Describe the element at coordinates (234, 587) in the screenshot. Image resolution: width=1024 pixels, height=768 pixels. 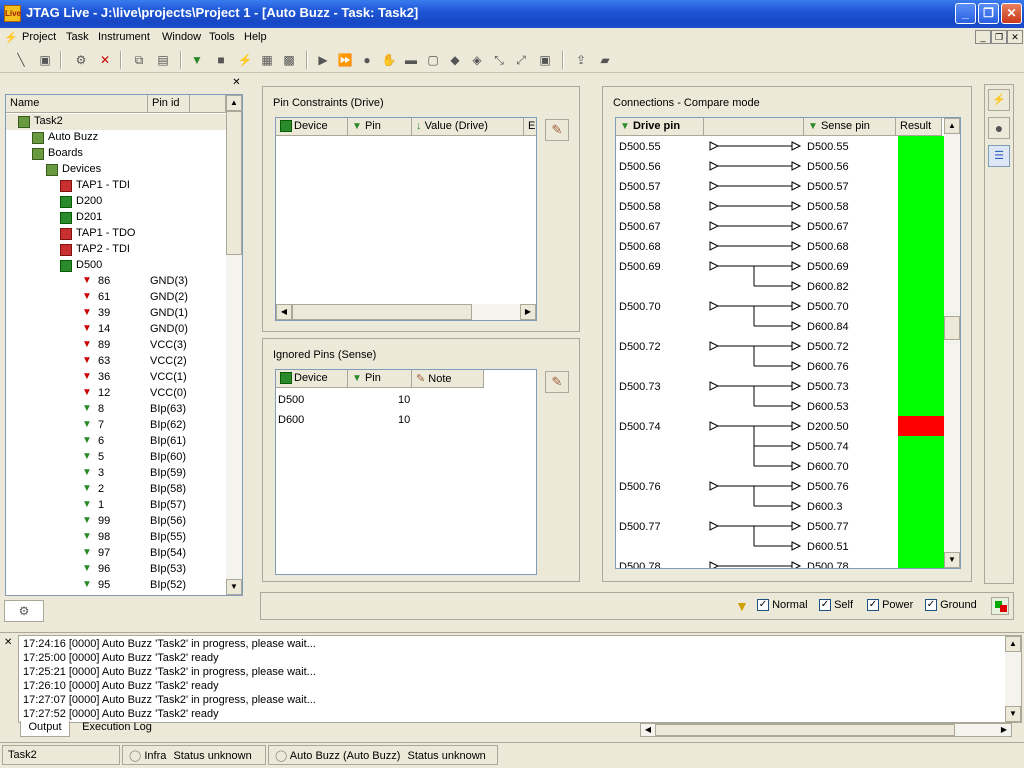
I see `tree-scroll-down-button: ▼` at that location.